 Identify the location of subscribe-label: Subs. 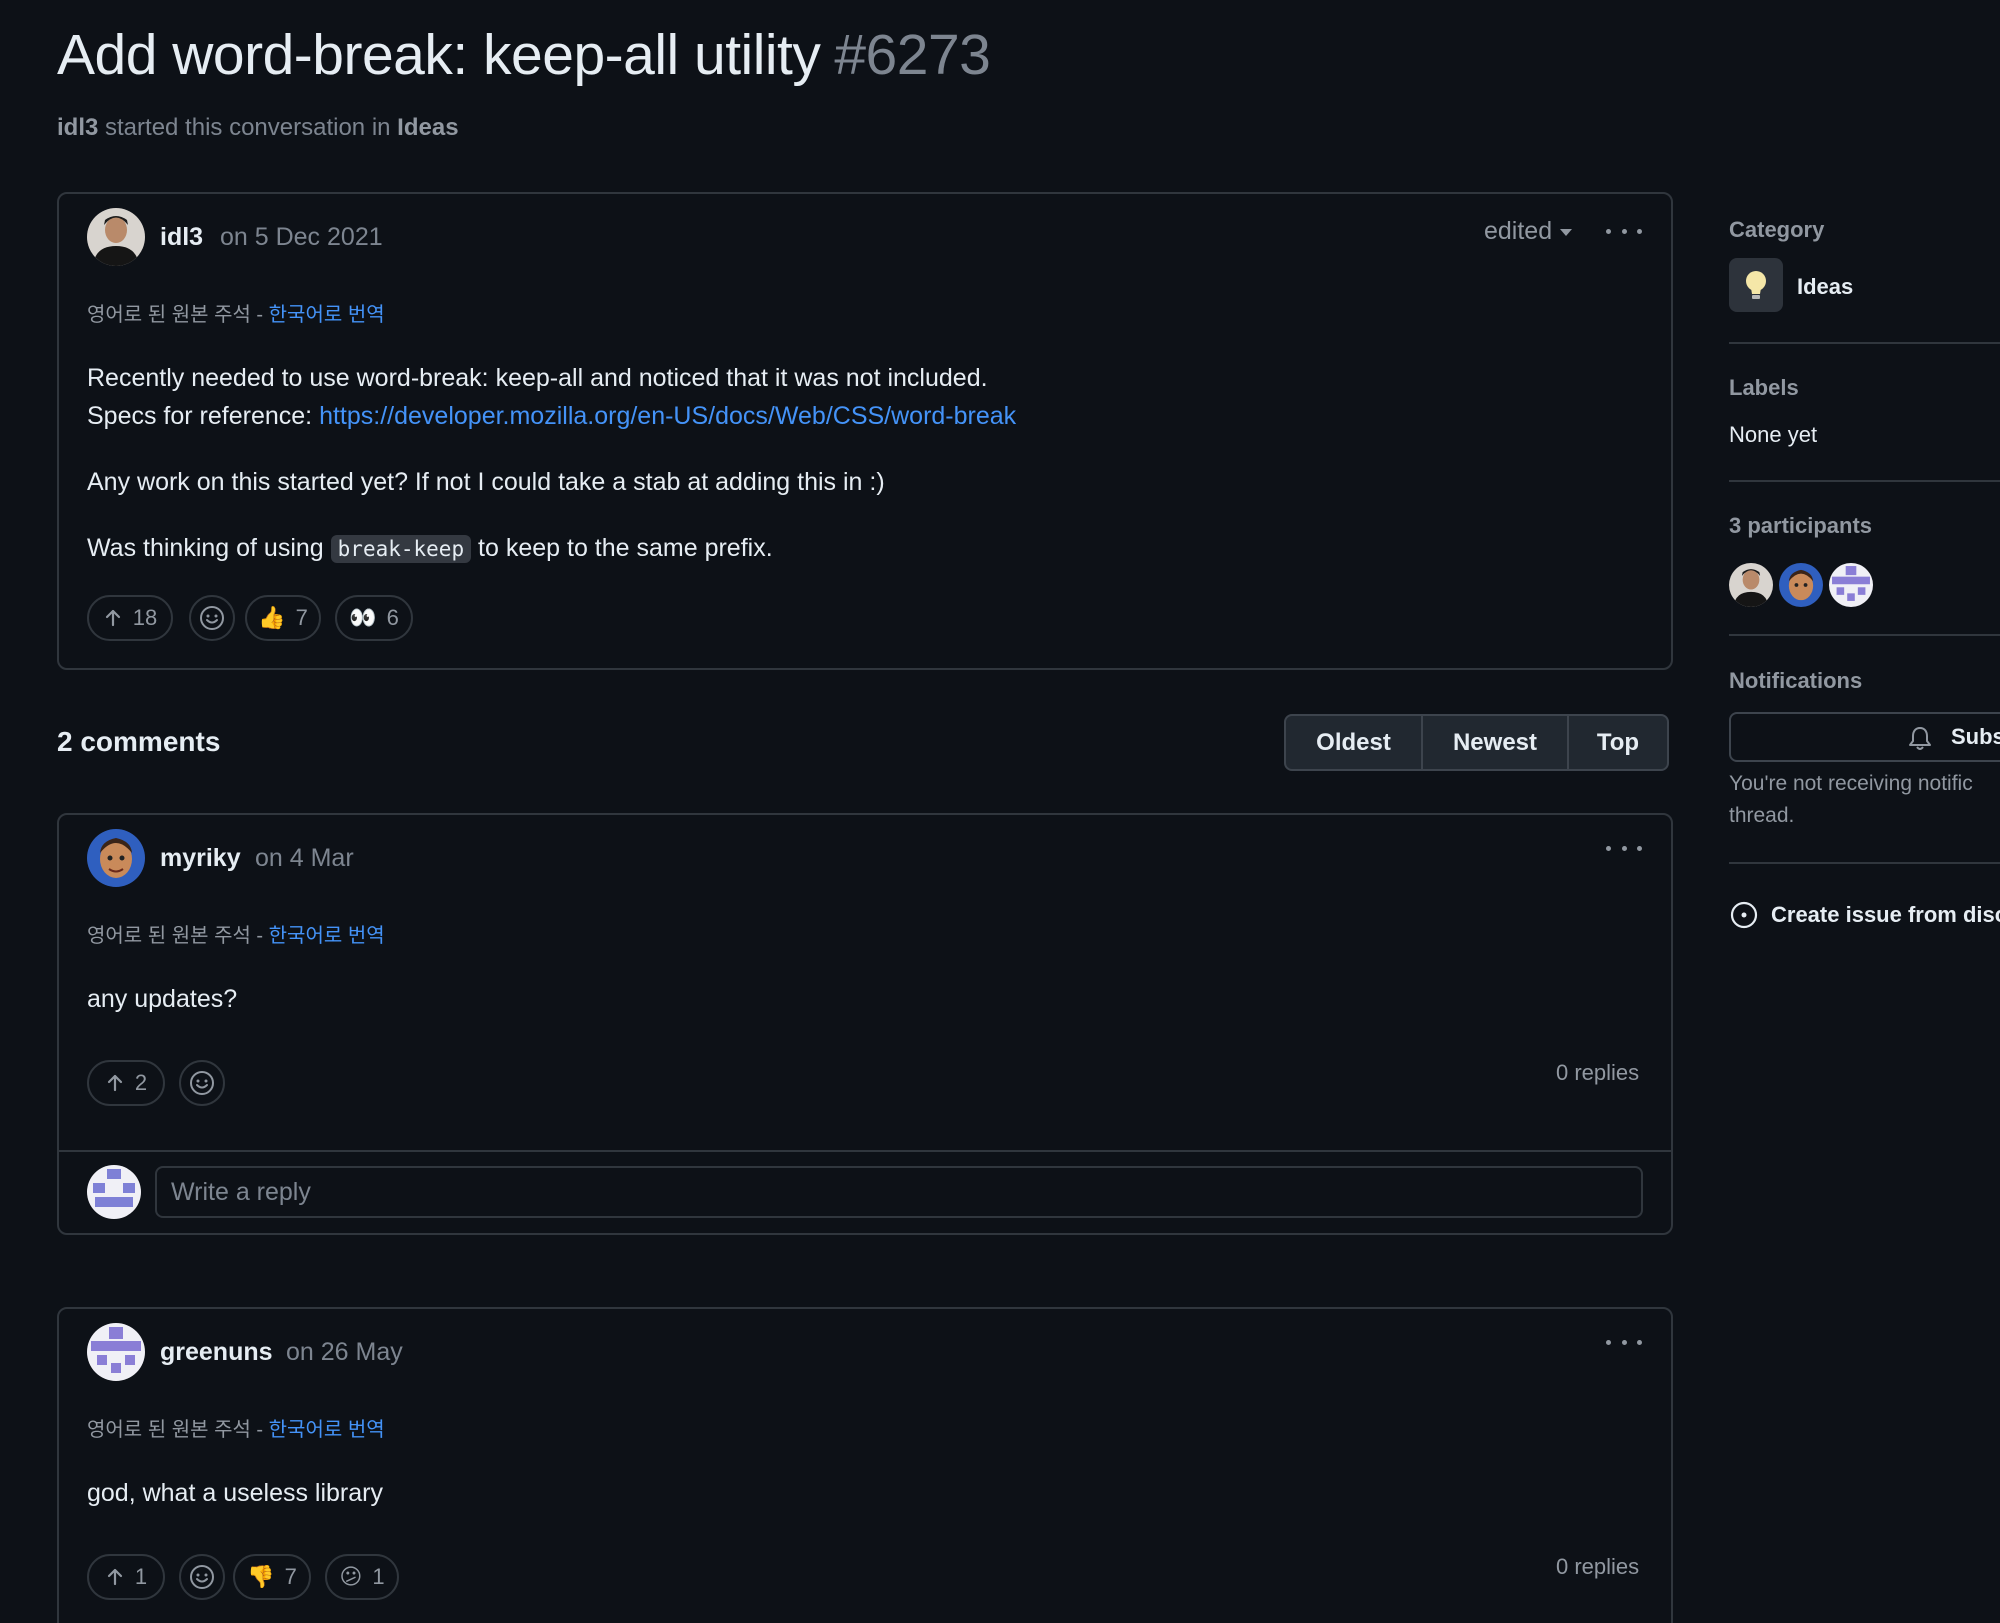
(1975, 736).